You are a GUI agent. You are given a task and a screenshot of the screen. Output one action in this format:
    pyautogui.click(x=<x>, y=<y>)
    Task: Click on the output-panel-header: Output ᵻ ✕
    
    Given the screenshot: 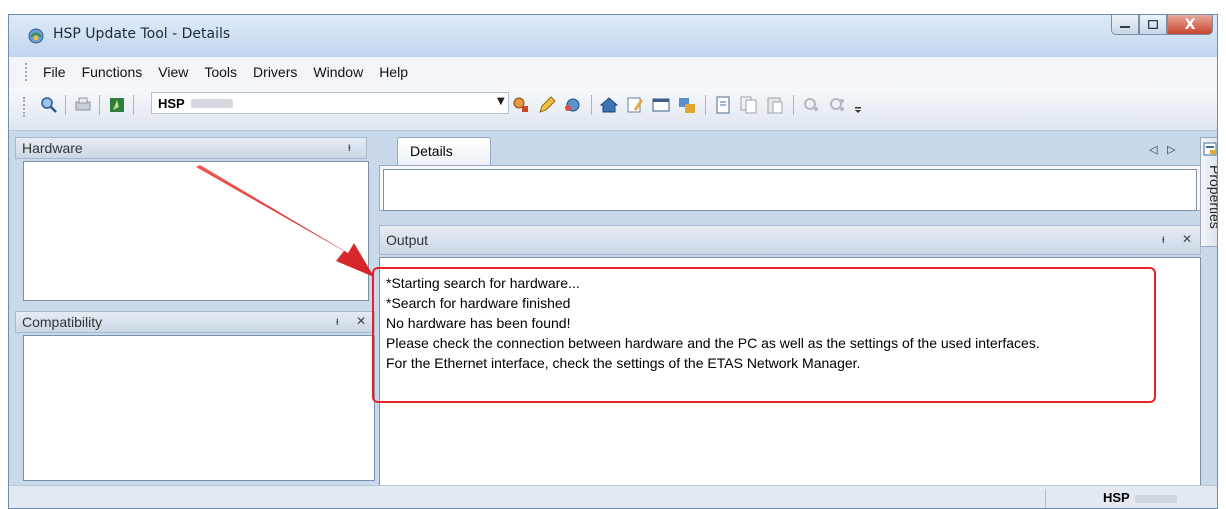 What is the action you would take?
    pyautogui.click(x=790, y=240)
    